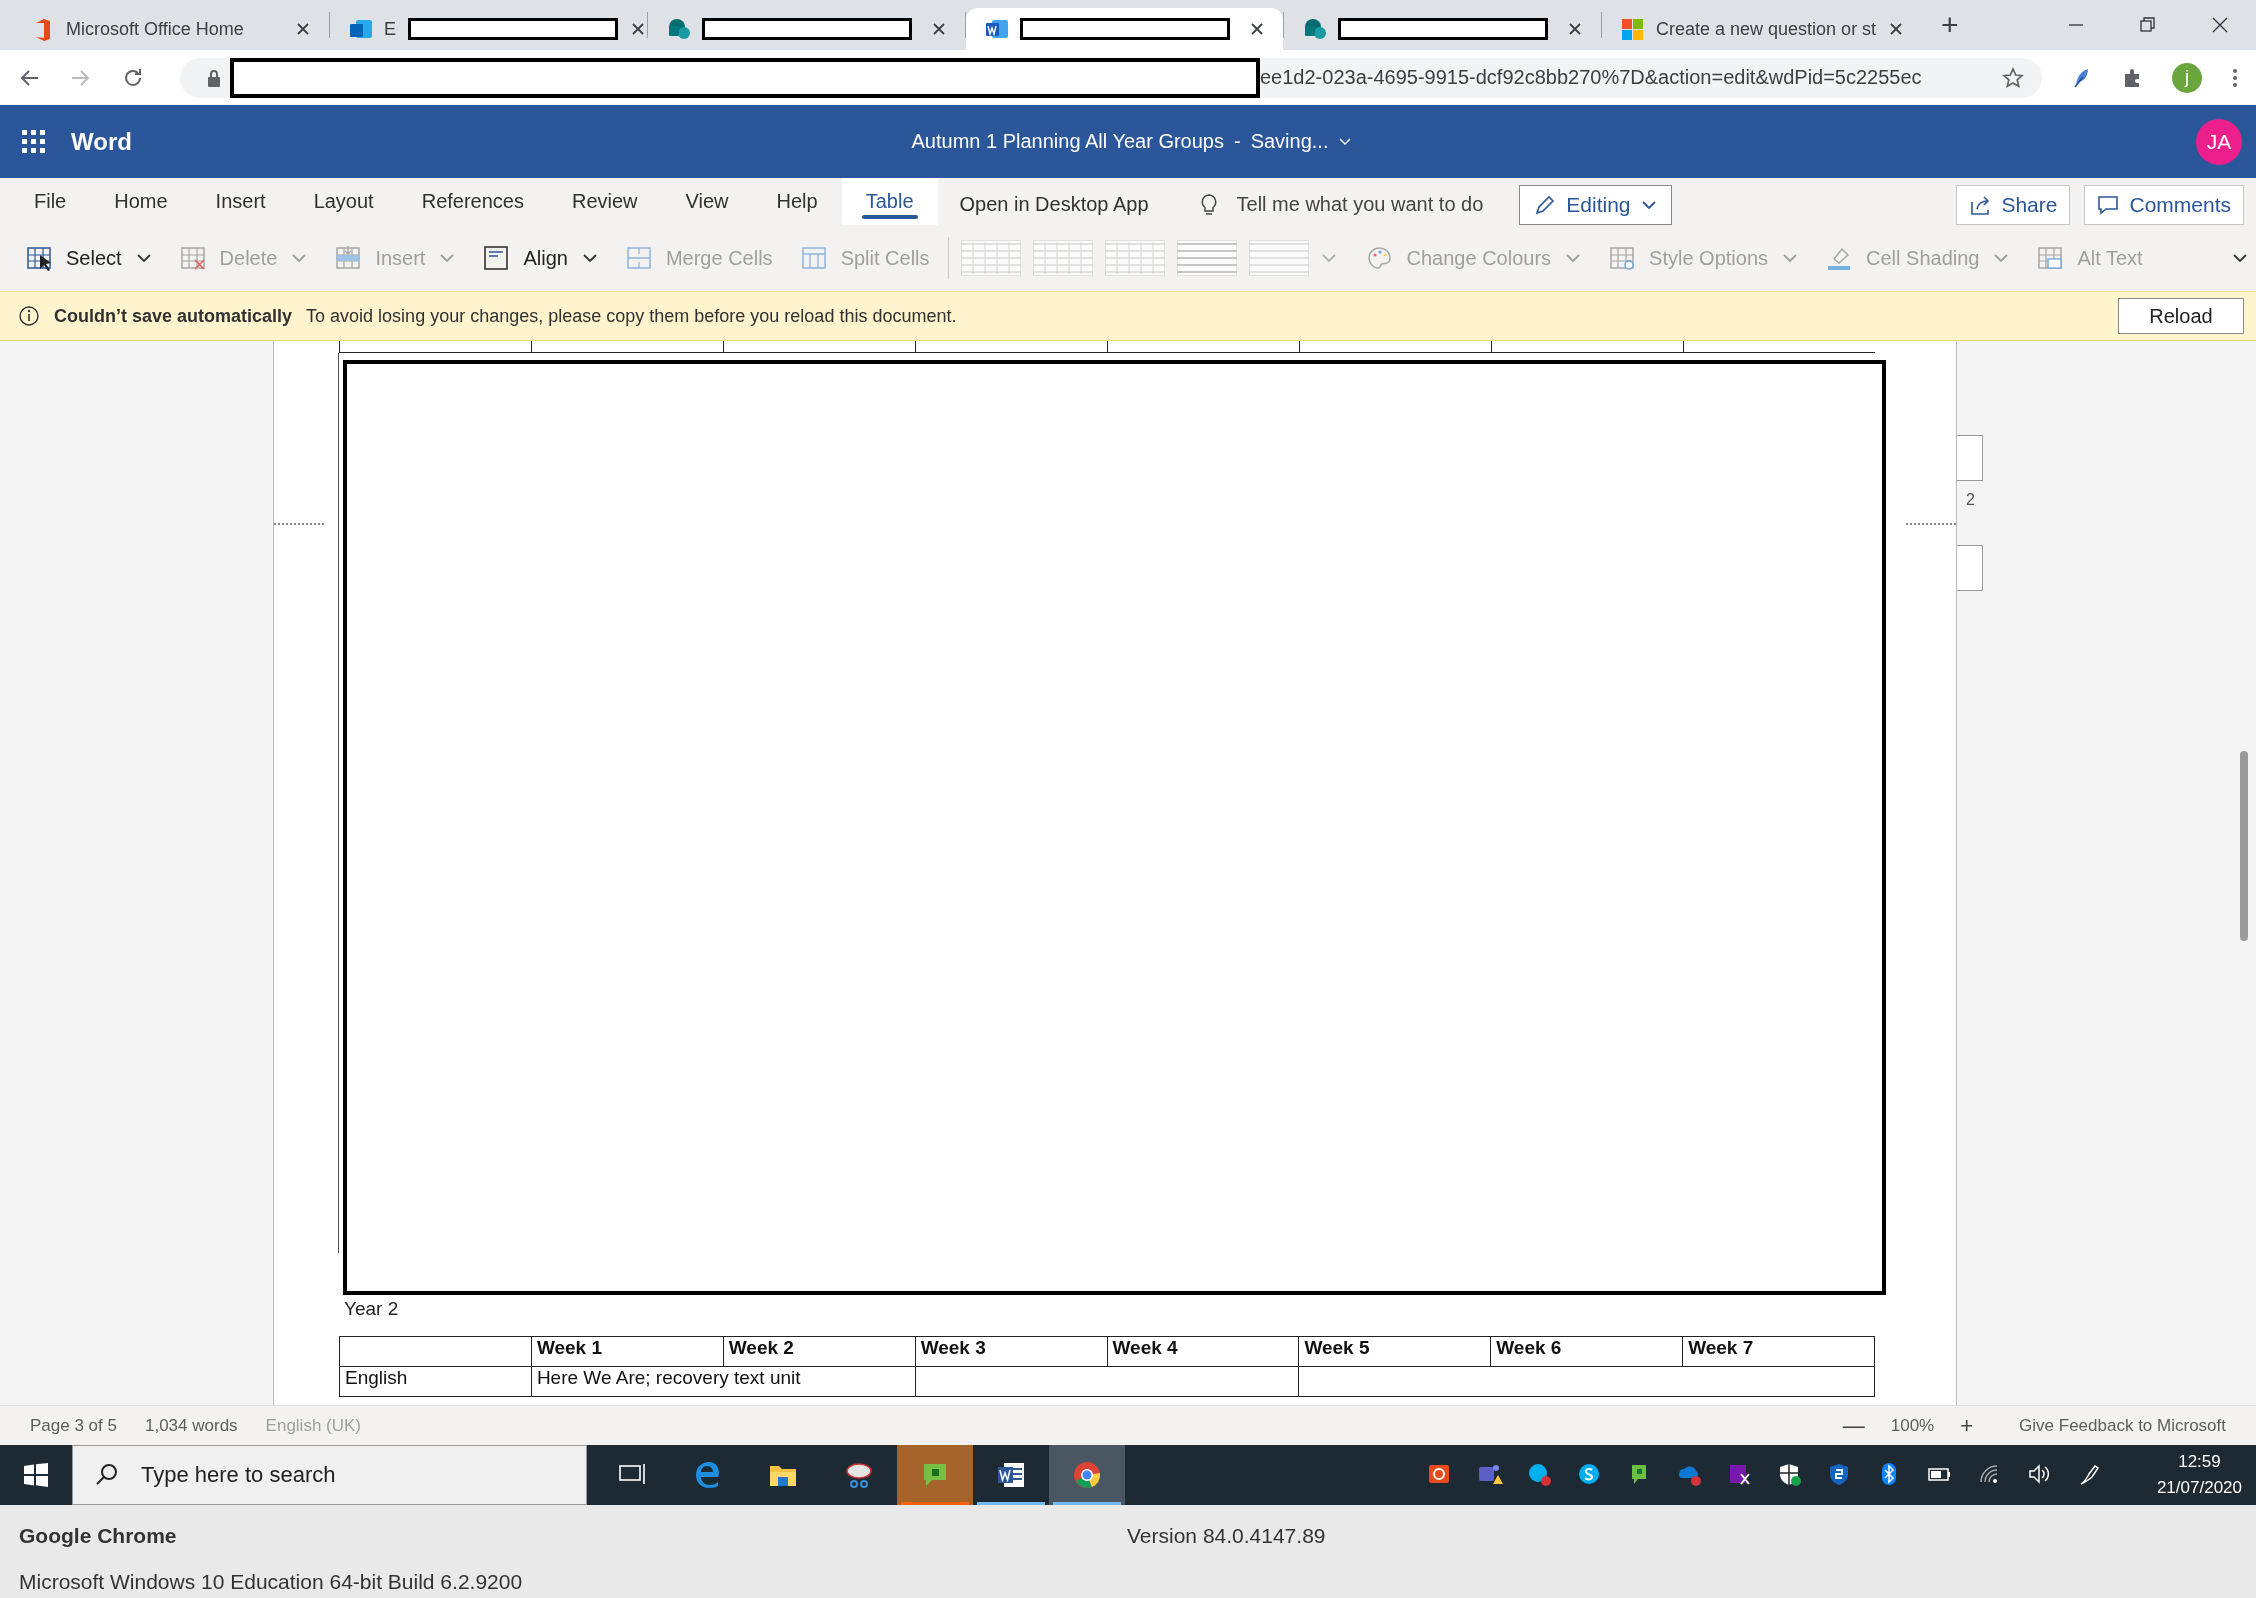 This screenshot has height=1598, width=2256. What do you see at coordinates (343, 201) in the screenshot?
I see `ribbon-tab: Layout` at bounding box center [343, 201].